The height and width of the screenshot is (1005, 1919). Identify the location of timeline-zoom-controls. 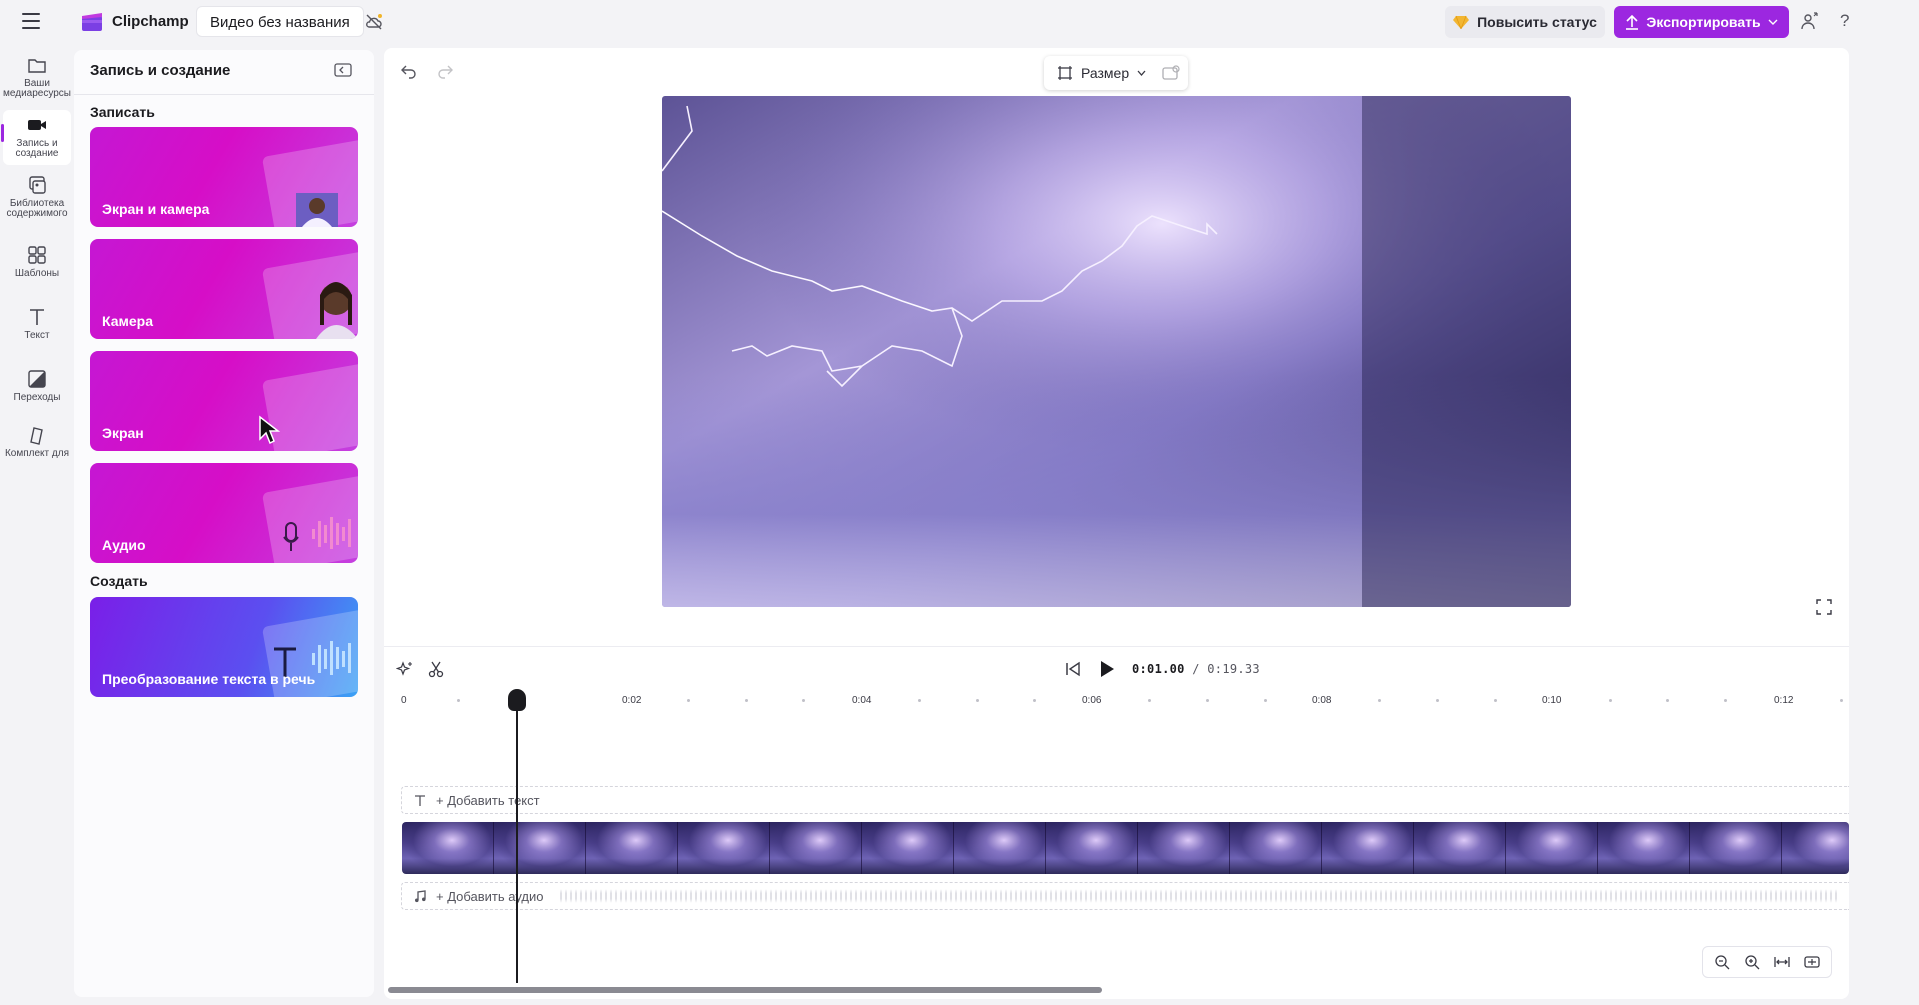
(1767, 962).